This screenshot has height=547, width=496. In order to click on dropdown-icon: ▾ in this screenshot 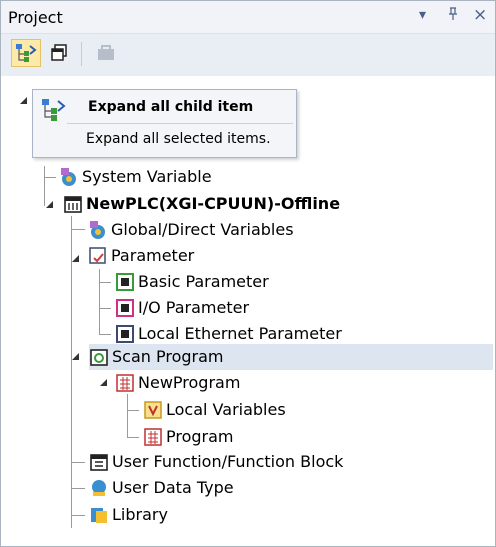, I will do `click(422, 15)`.